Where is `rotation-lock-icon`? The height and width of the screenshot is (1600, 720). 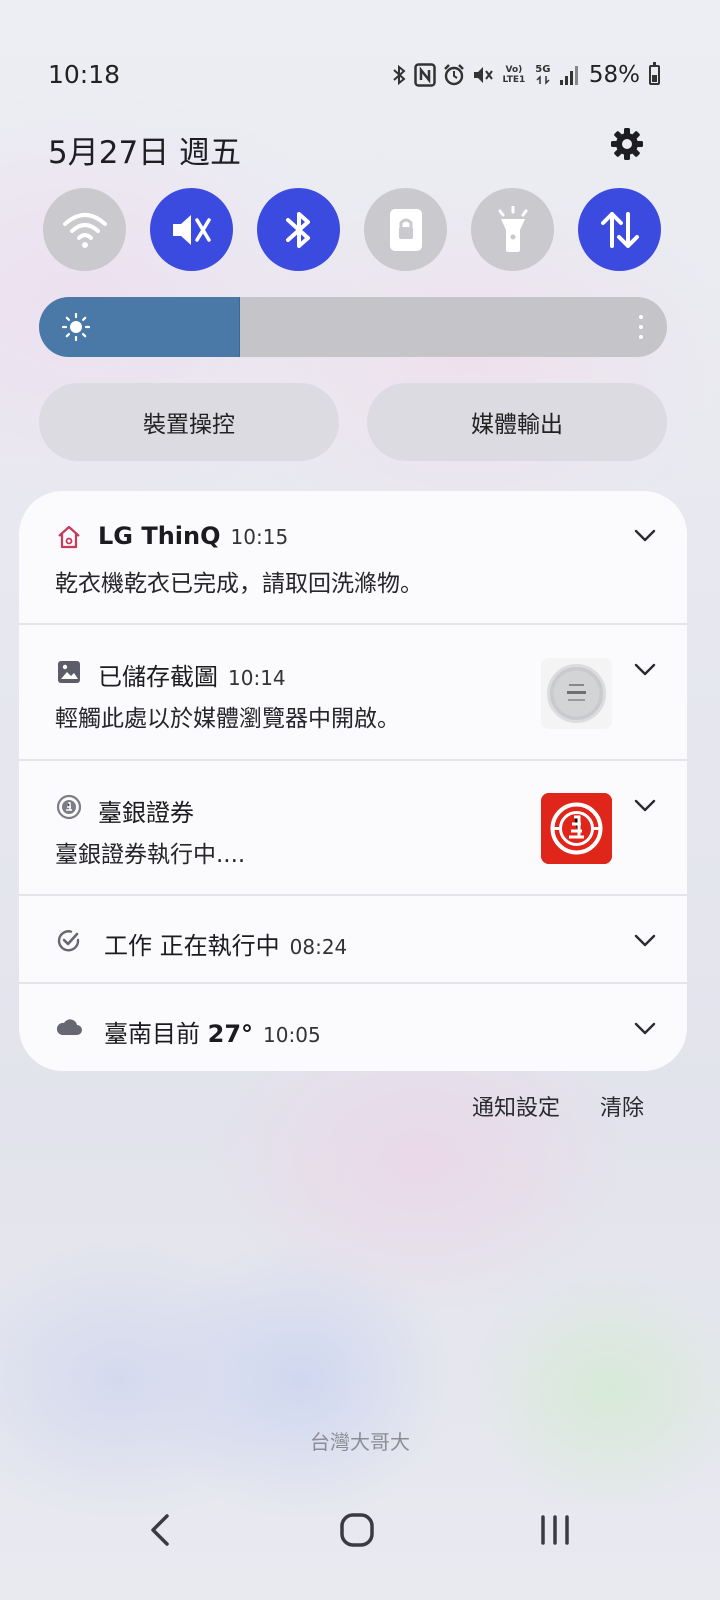 rotation-lock-icon is located at coordinates (405, 229).